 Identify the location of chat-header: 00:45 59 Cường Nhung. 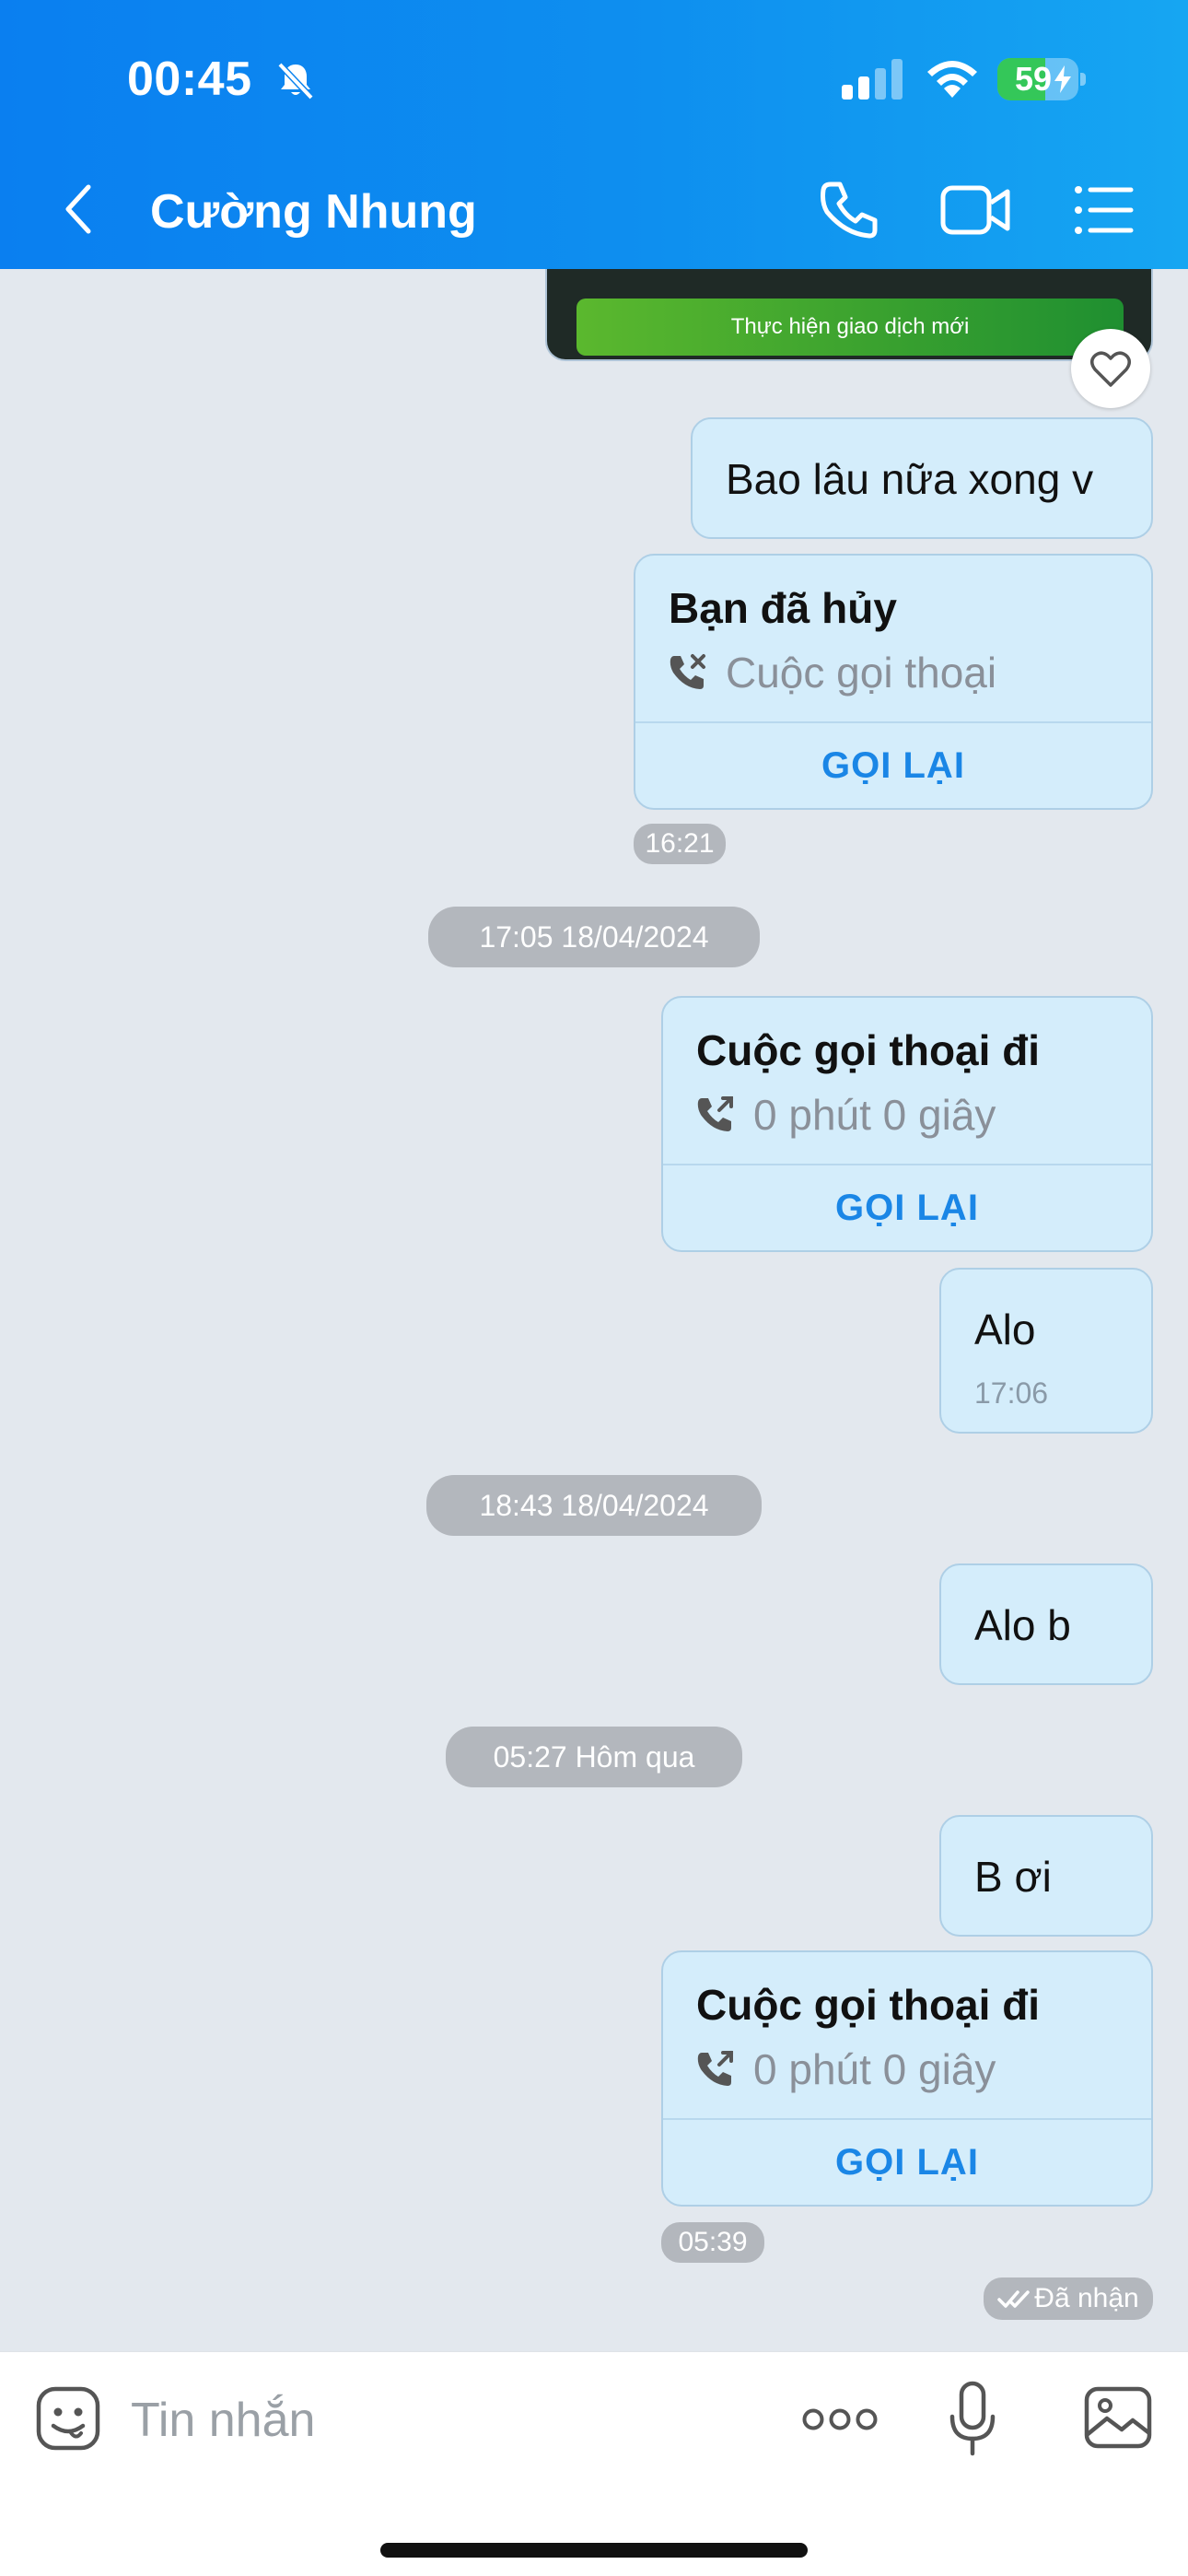
(594, 134).